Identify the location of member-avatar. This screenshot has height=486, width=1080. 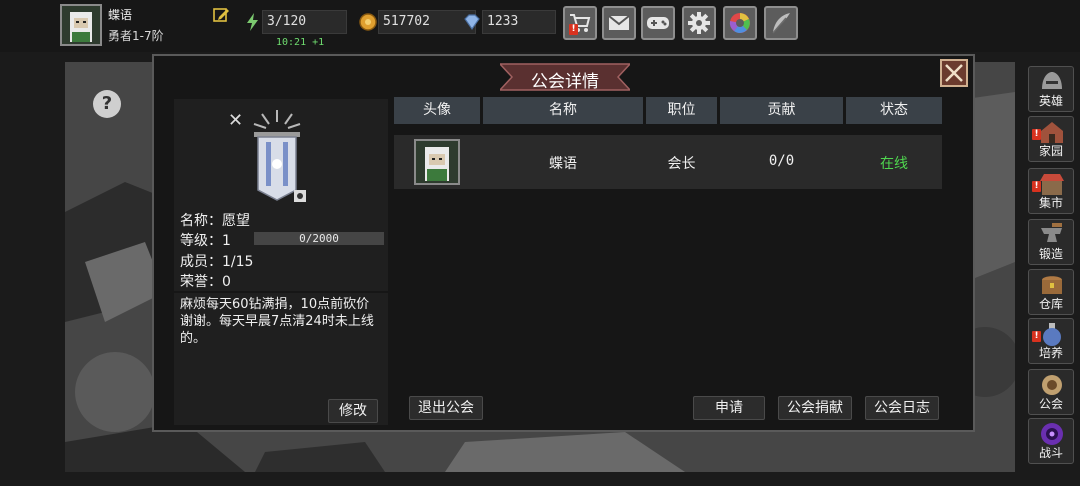
(437, 162).